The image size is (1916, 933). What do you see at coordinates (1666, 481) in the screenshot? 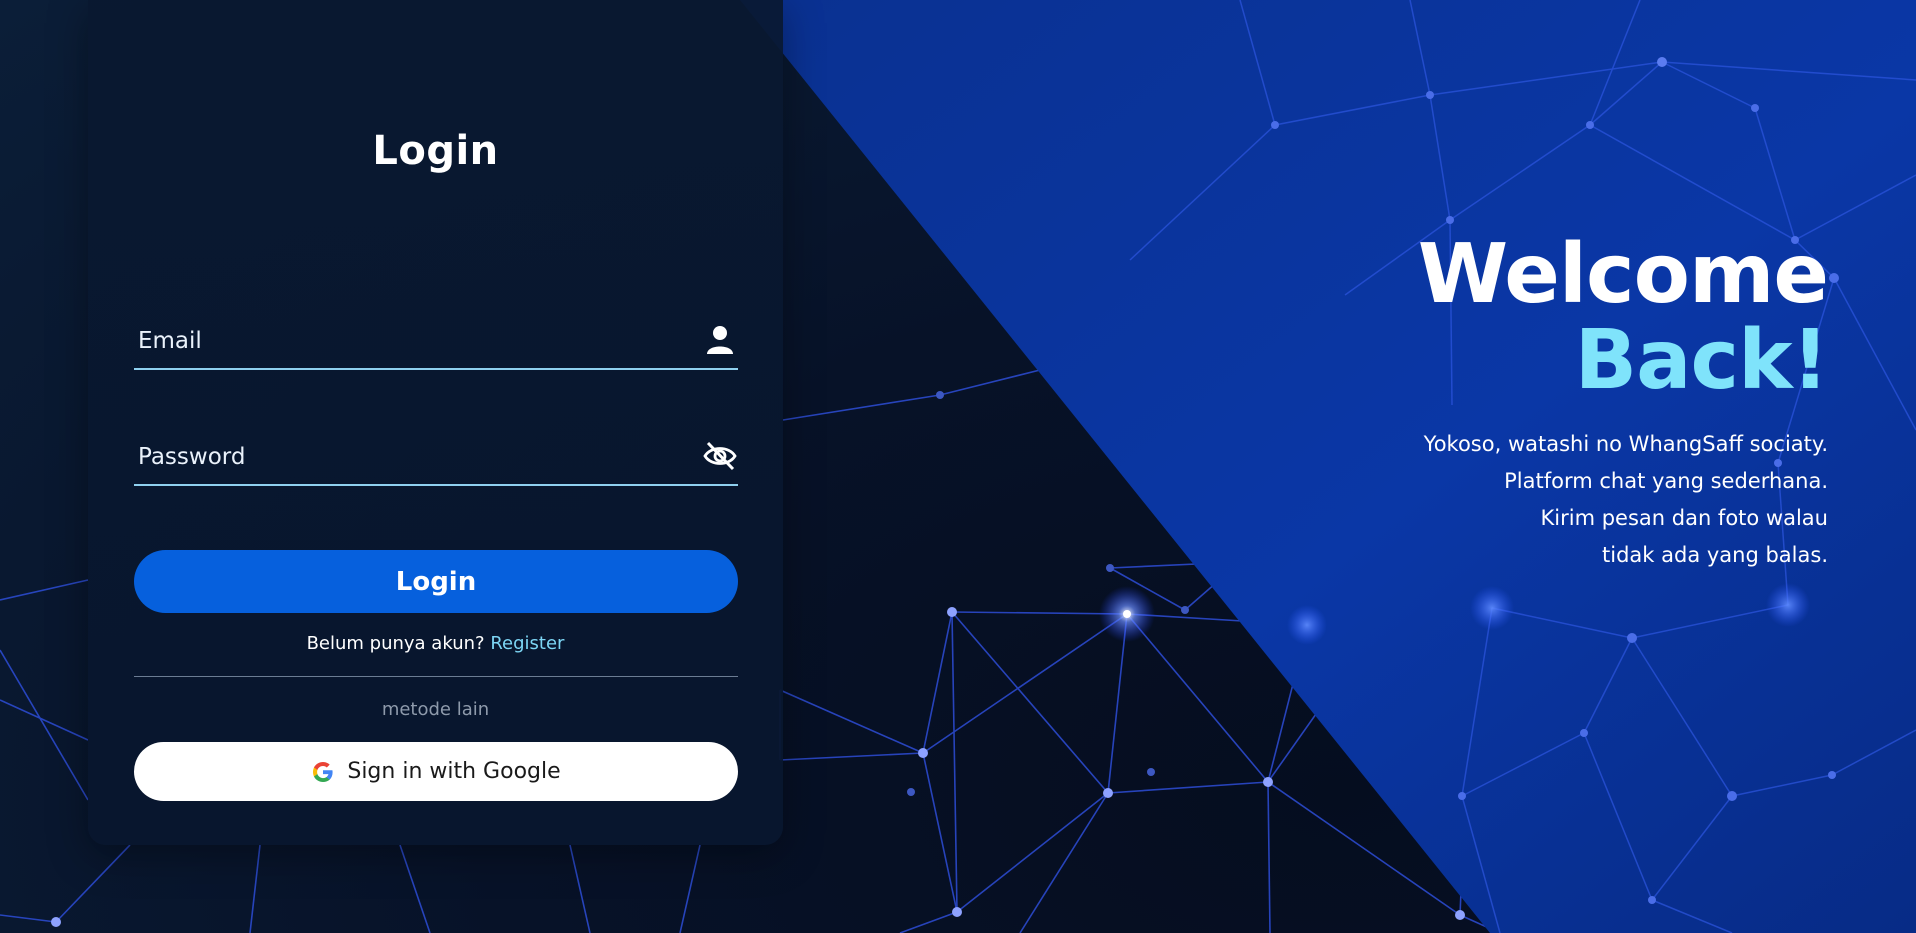
I see `welcome-desc-line: Platform chat yang sederhana.` at bounding box center [1666, 481].